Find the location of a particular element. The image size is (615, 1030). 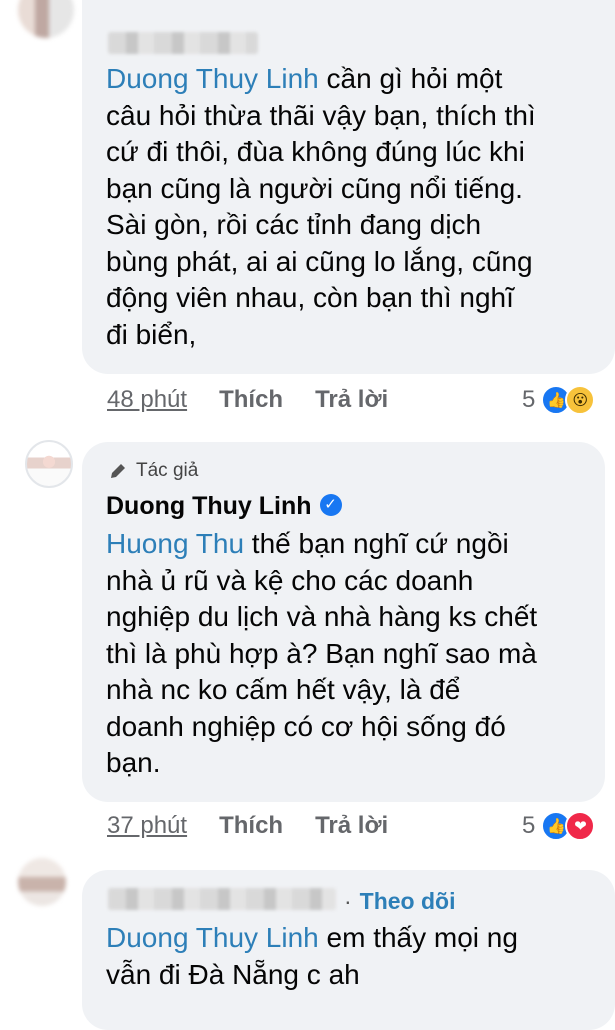

pencil-icon is located at coordinates (118, 471).